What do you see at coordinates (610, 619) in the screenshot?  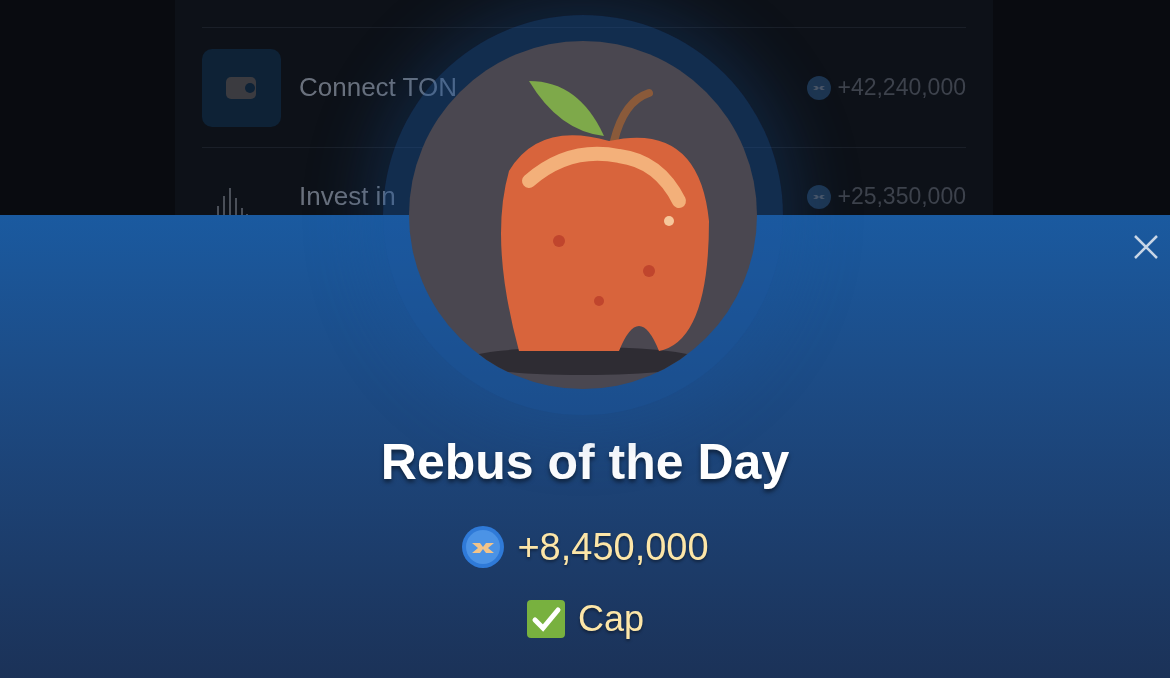 I see `answer-text: Cap` at bounding box center [610, 619].